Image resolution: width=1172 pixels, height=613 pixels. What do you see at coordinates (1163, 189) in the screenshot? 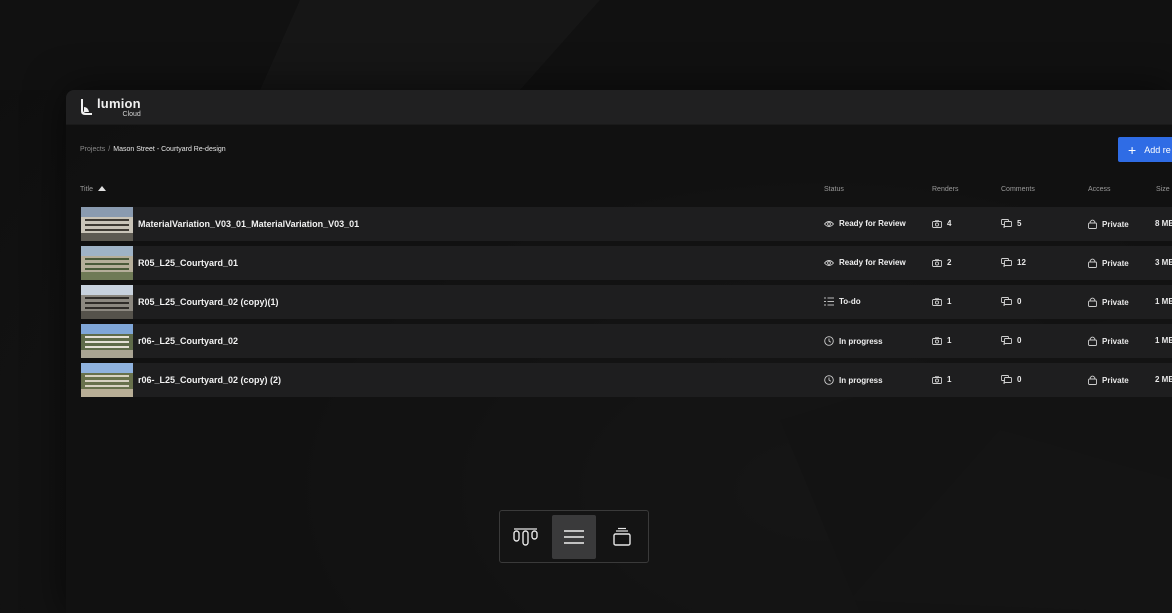
I see `column-size-header: Size` at bounding box center [1163, 189].